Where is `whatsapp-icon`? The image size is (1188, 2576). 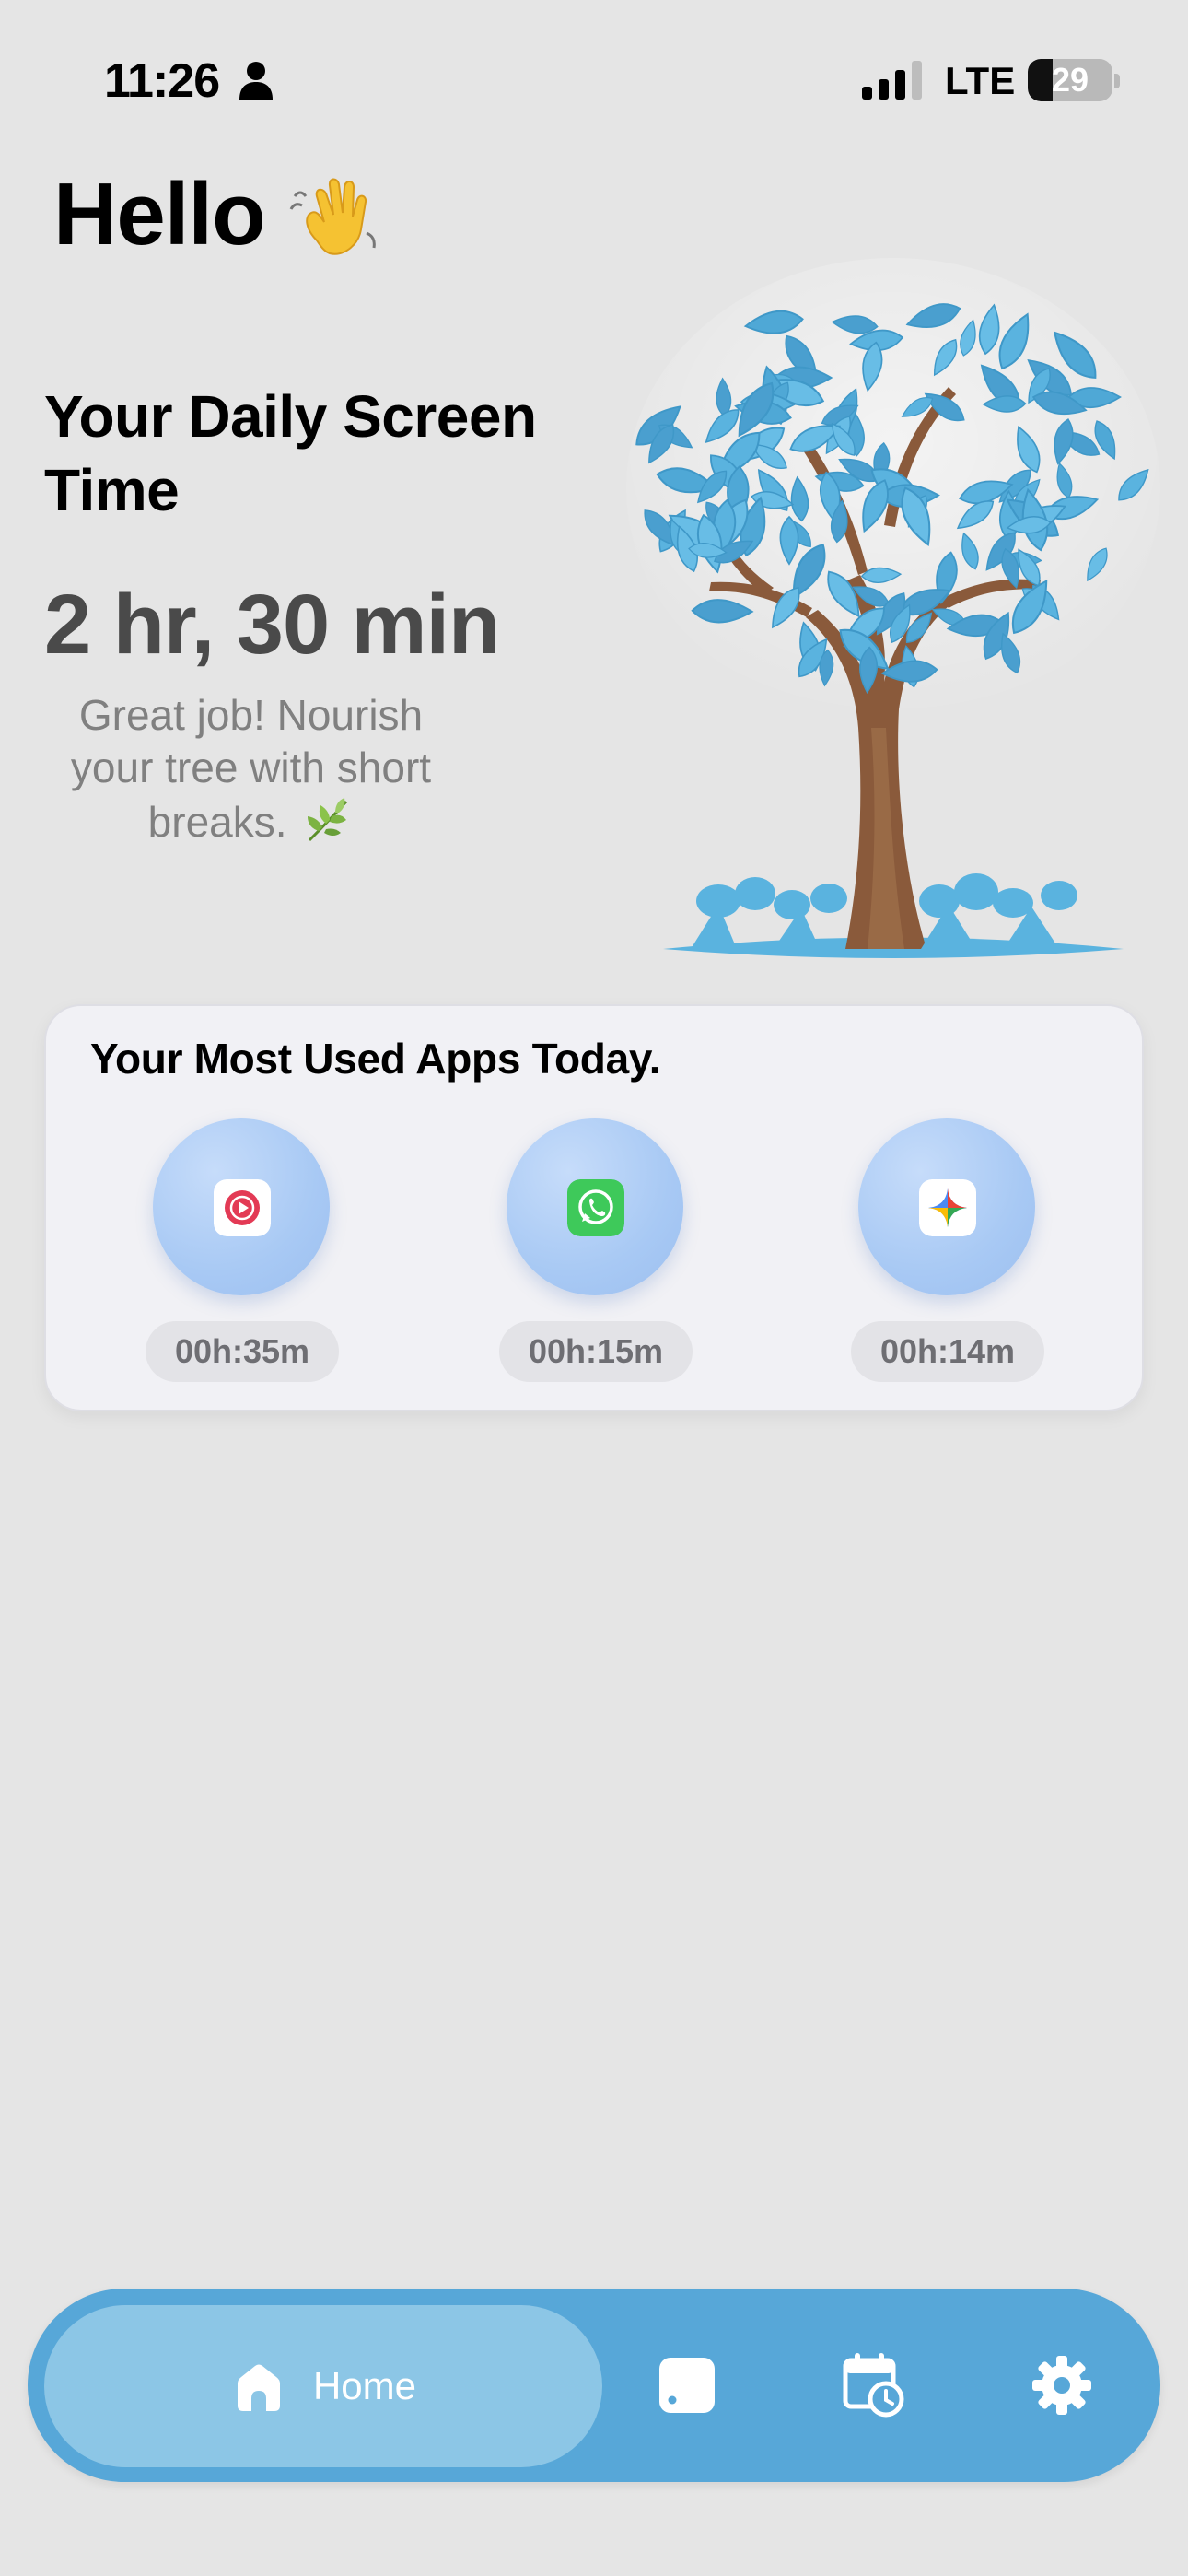
whatsapp-icon is located at coordinates (595, 1207).